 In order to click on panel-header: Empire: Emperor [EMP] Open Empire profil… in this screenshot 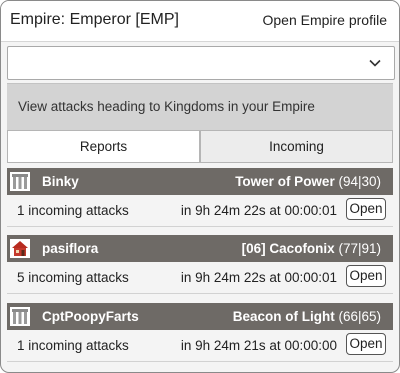, I will do `click(200, 21)`.